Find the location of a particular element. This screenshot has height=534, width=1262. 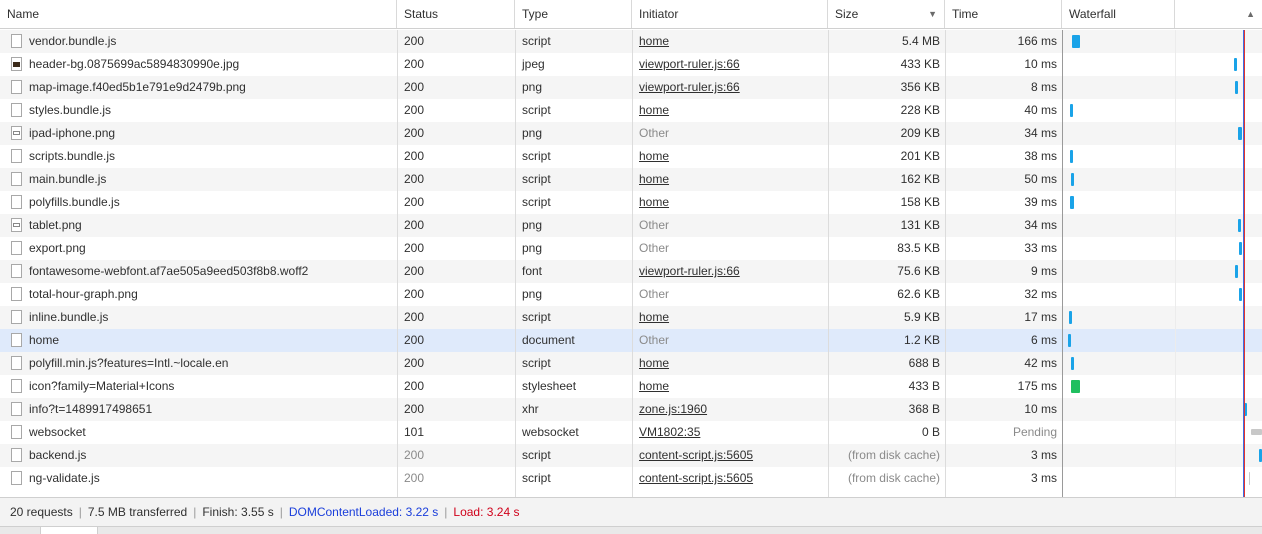

request-name: ng-validate.js is located at coordinates (64, 478).